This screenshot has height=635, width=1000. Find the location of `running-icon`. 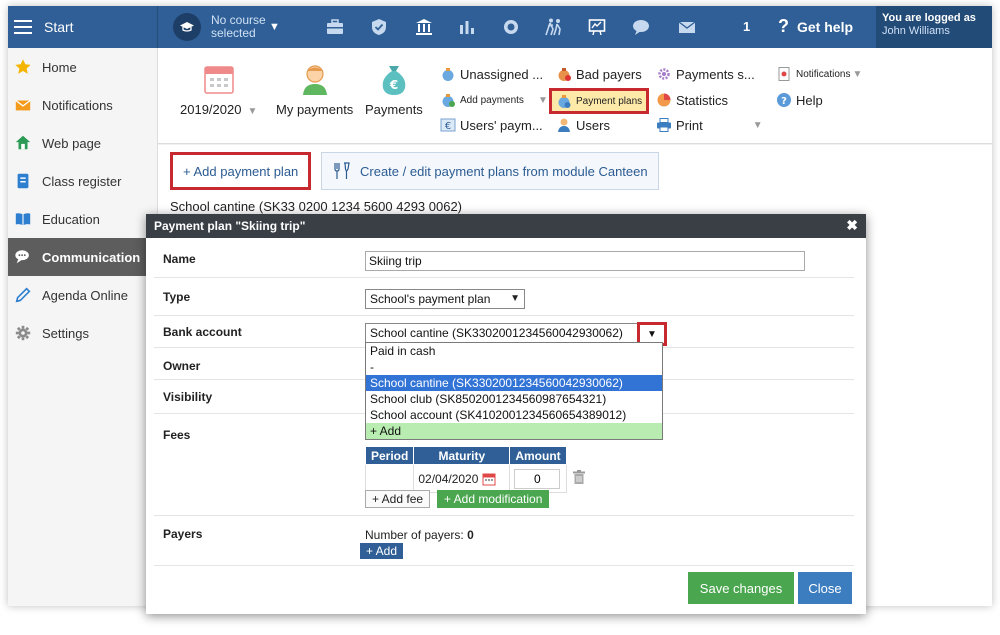

running-icon is located at coordinates (554, 27).